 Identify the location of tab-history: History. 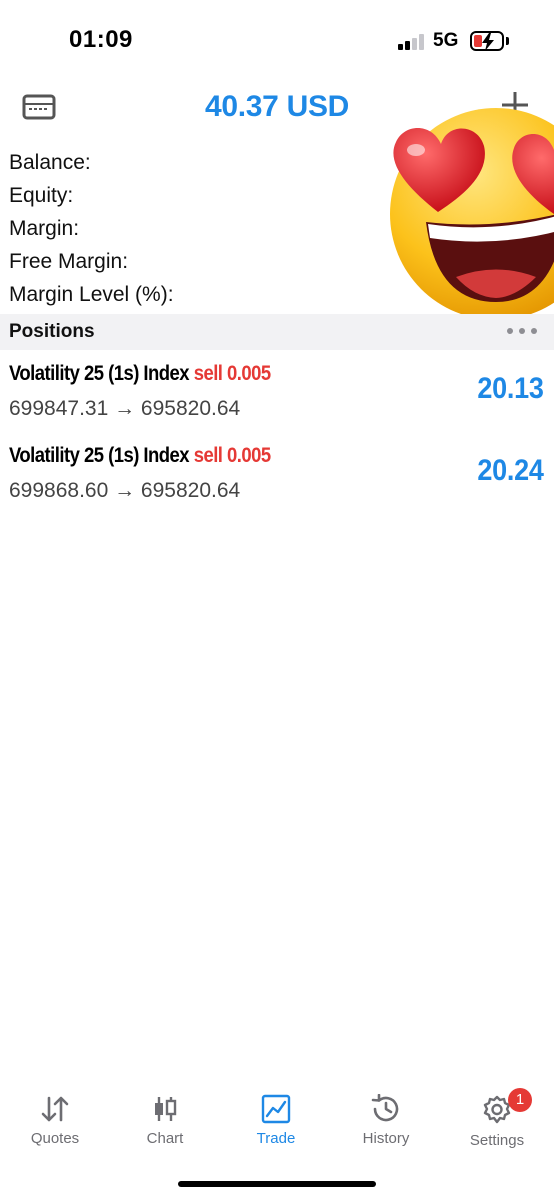
(386, 1126).